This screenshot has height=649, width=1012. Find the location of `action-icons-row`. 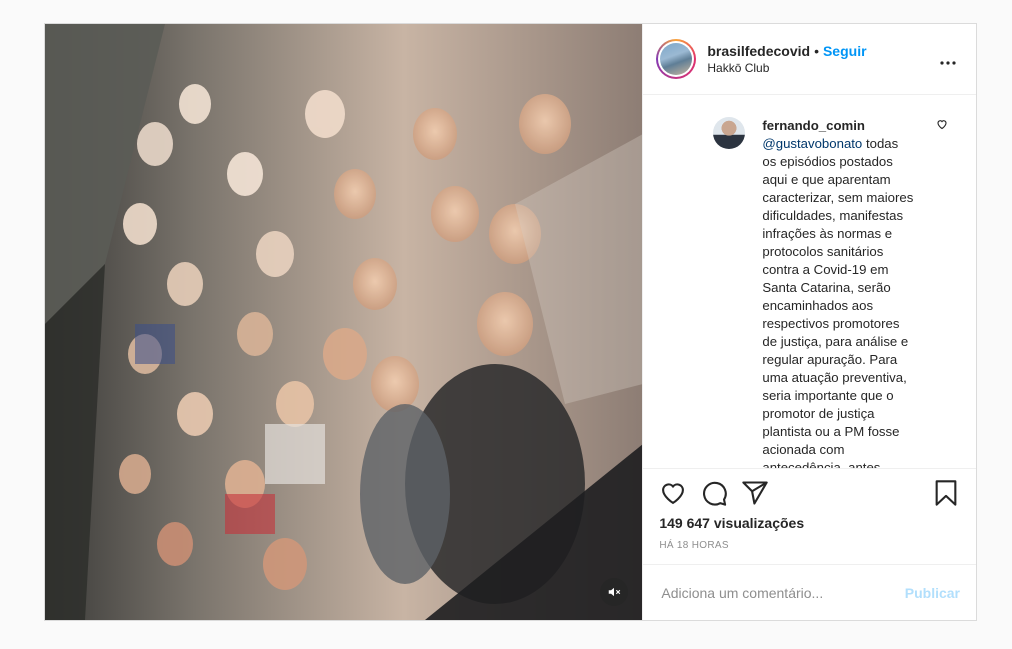

action-icons-row is located at coordinates (809, 493).